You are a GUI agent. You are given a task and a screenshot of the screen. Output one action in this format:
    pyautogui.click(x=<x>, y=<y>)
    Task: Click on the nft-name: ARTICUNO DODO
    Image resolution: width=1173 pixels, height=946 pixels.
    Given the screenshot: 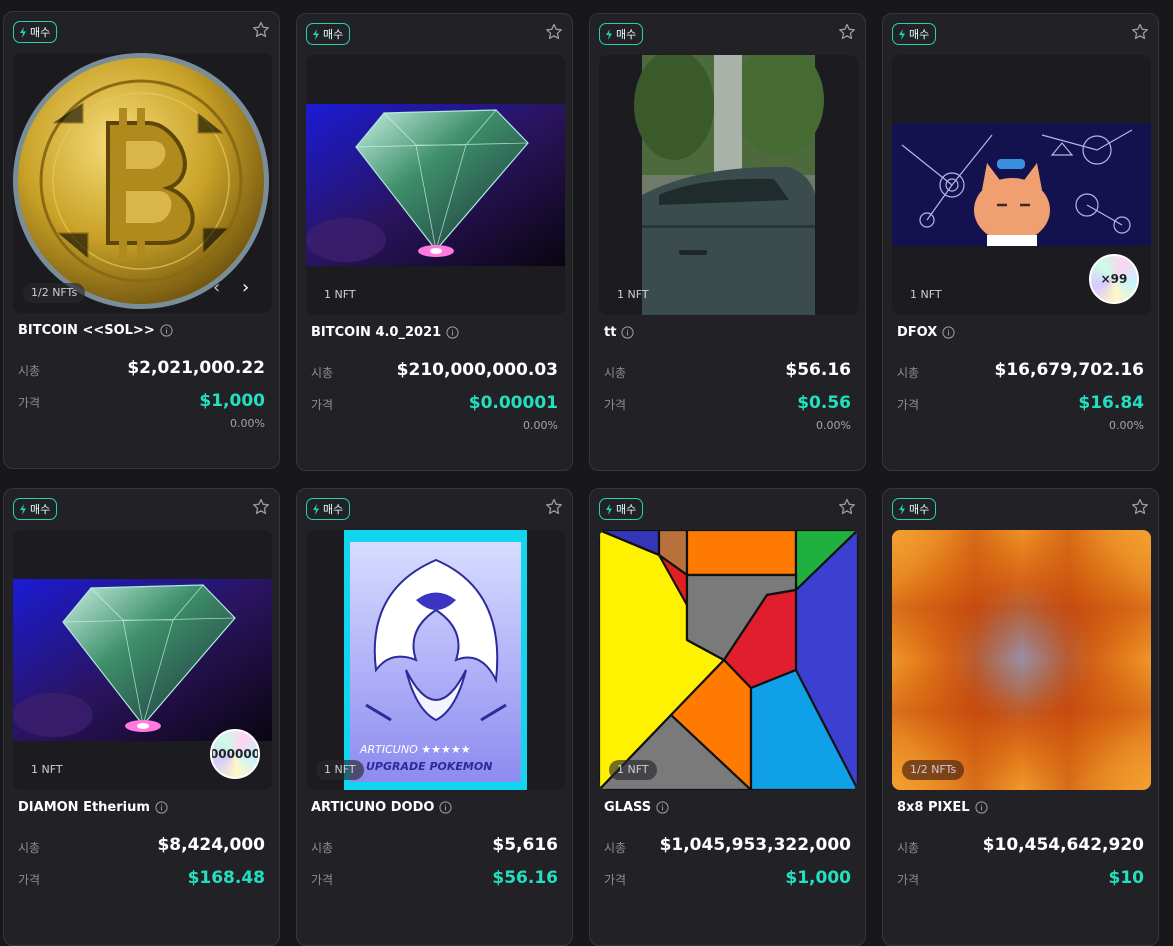 What is the action you would take?
    pyautogui.click(x=382, y=807)
    